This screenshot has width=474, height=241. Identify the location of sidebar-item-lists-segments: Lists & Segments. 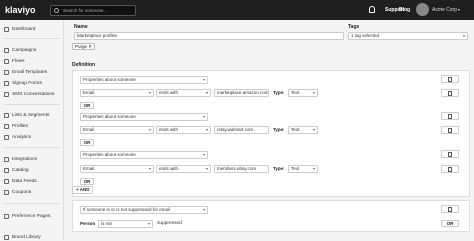
(26, 115).